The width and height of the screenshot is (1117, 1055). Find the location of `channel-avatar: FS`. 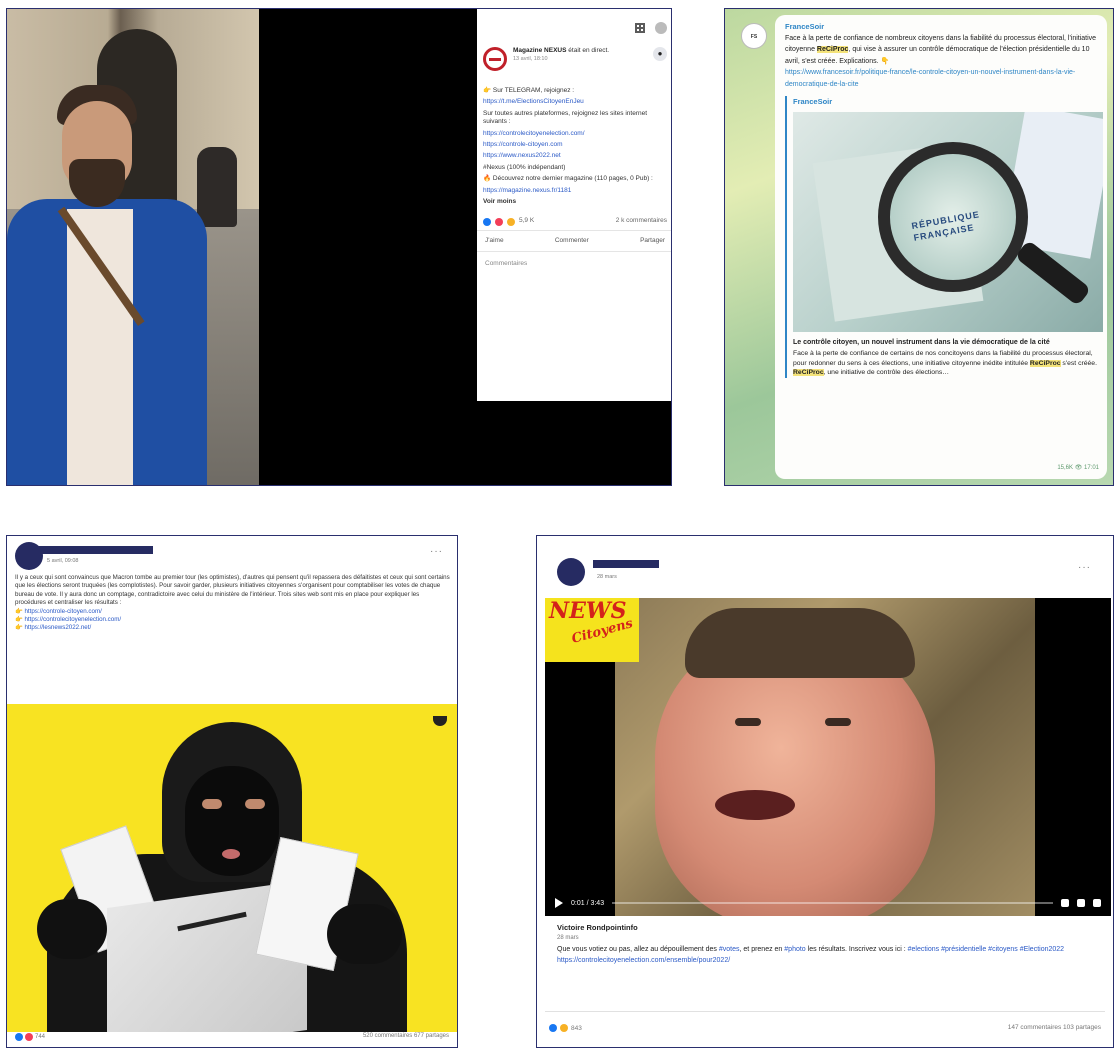

channel-avatar: FS is located at coordinates (754, 36).